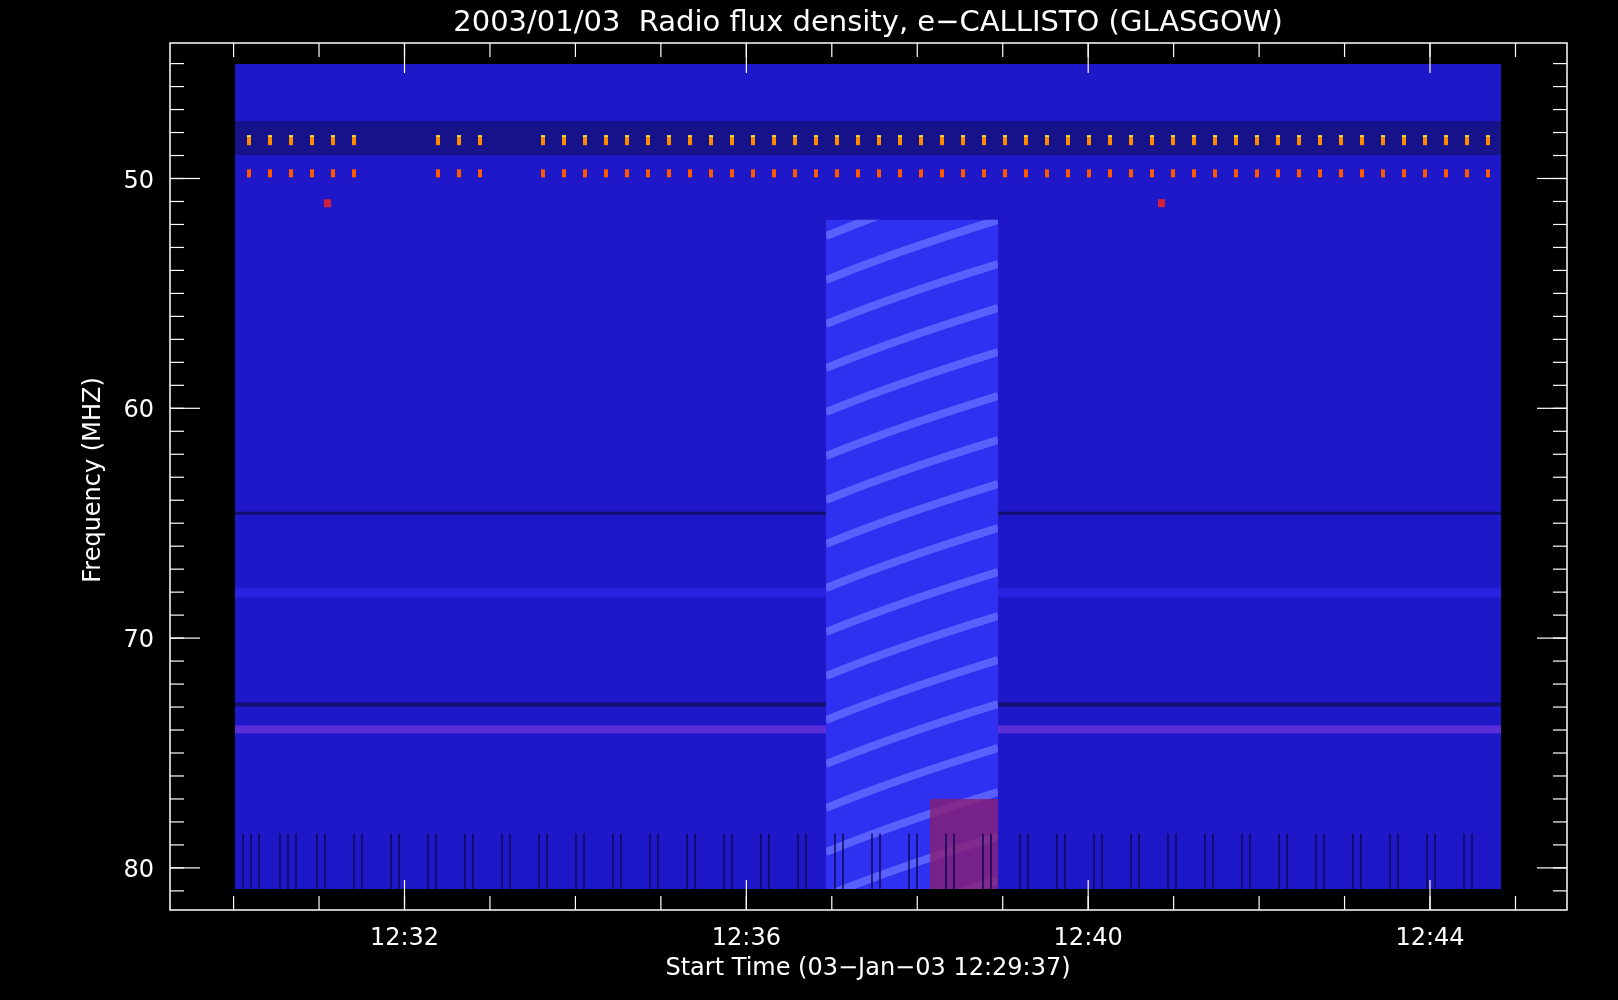  What do you see at coordinates (138, 868) in the screenshot?
I see `y-tick-label: 80` at bounding box center [138, 868].